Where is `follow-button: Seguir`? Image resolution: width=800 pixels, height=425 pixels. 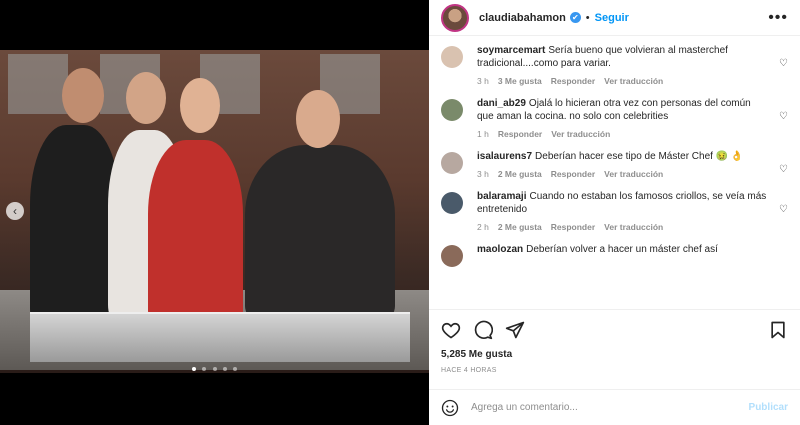 follow-button: Seguir is located at coordinates (612, 18).